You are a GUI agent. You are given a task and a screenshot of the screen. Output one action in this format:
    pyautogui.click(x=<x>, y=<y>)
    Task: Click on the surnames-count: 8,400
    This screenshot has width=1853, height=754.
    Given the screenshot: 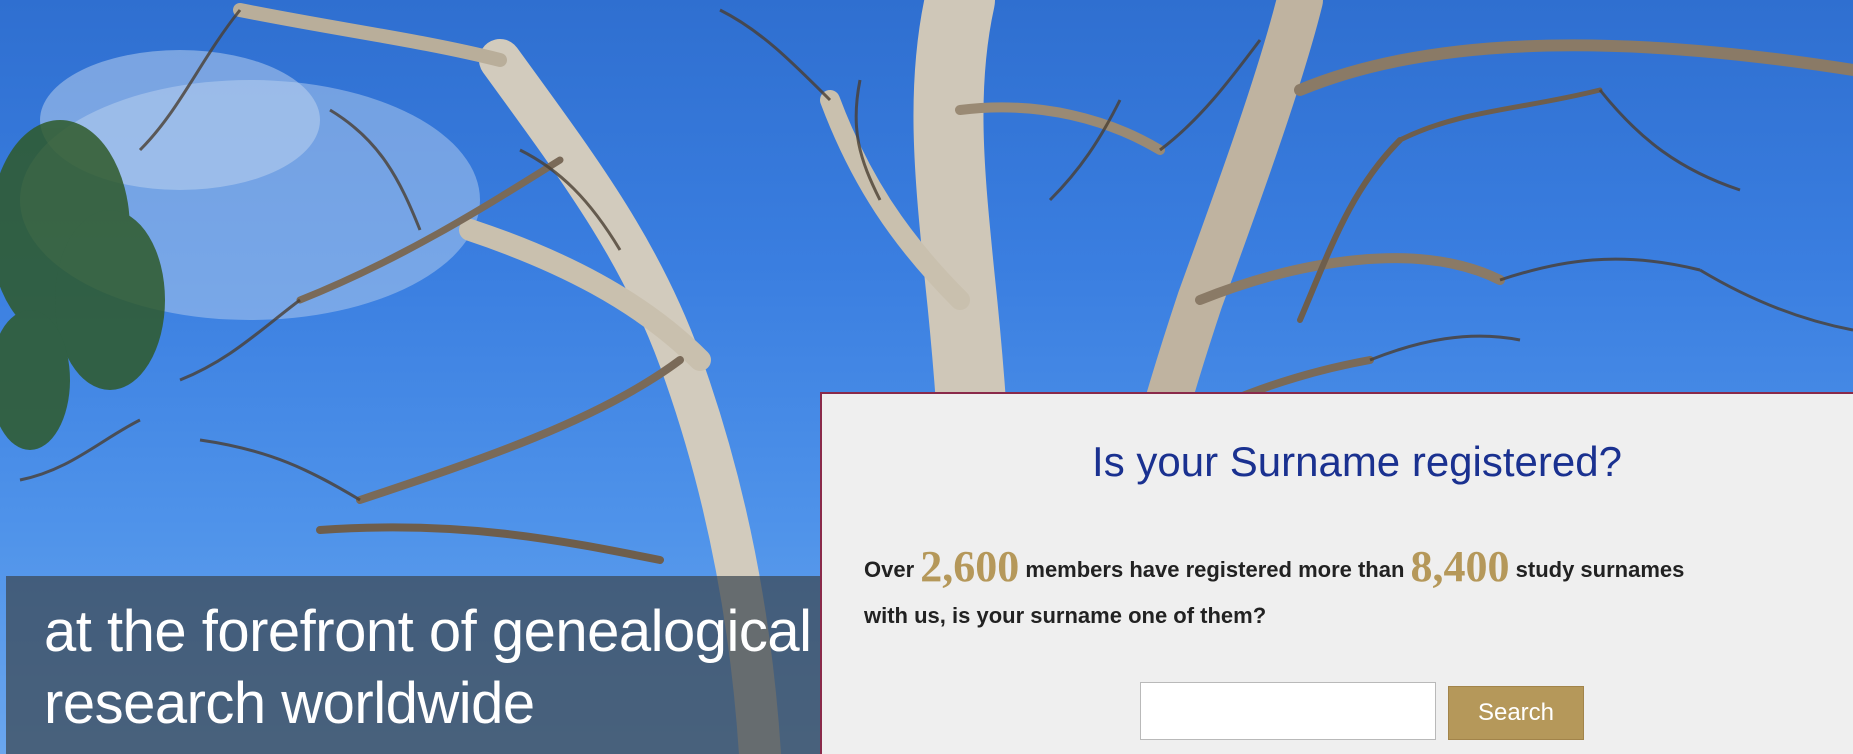 What is the action you would take?
    pyautogui.click(x=1460, y=566)
    